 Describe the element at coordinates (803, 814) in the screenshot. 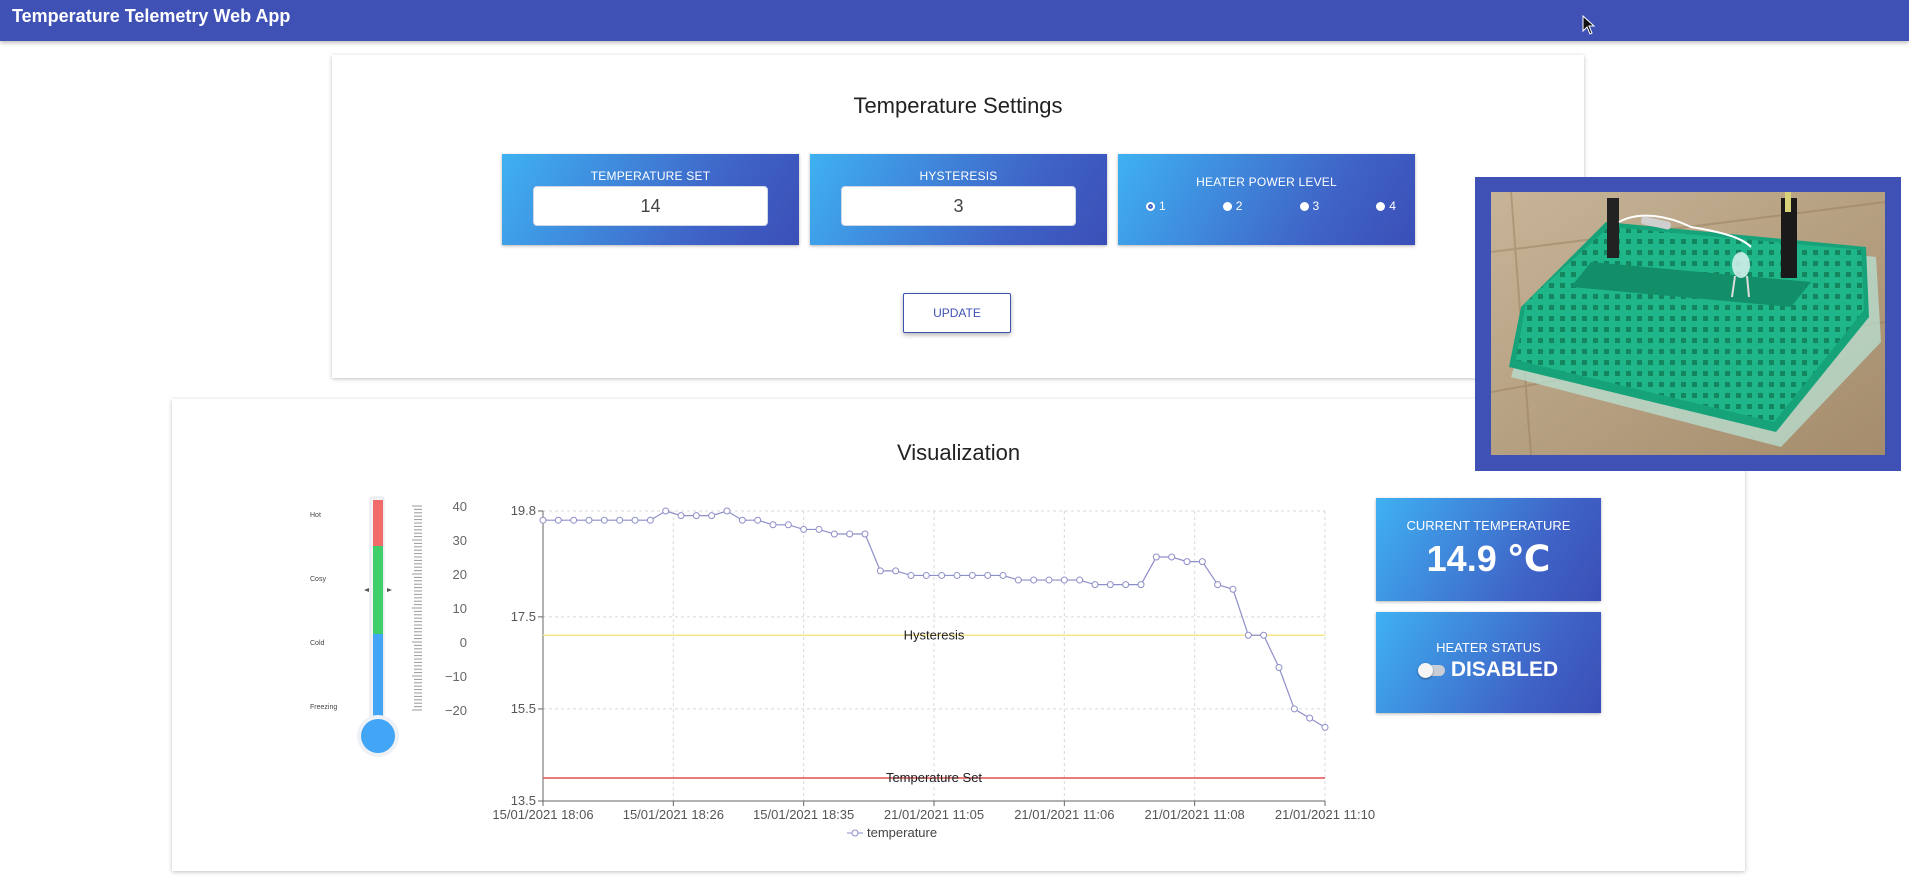

I see `x-tick-label: 15/01/2021 18:35` at that location.